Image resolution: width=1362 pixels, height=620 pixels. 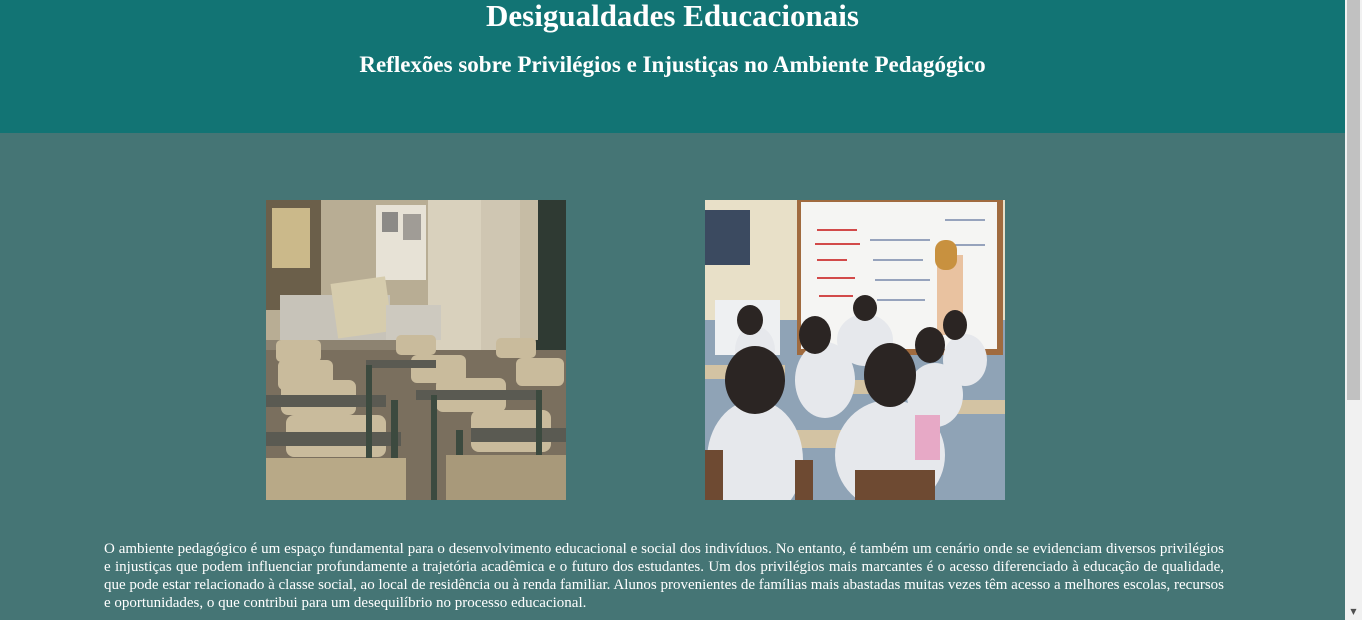 What do you see at coordinates (855, 350) in the screenshot?
I see `students-at-whiteboard-photo` at bounding box center [855, 350].